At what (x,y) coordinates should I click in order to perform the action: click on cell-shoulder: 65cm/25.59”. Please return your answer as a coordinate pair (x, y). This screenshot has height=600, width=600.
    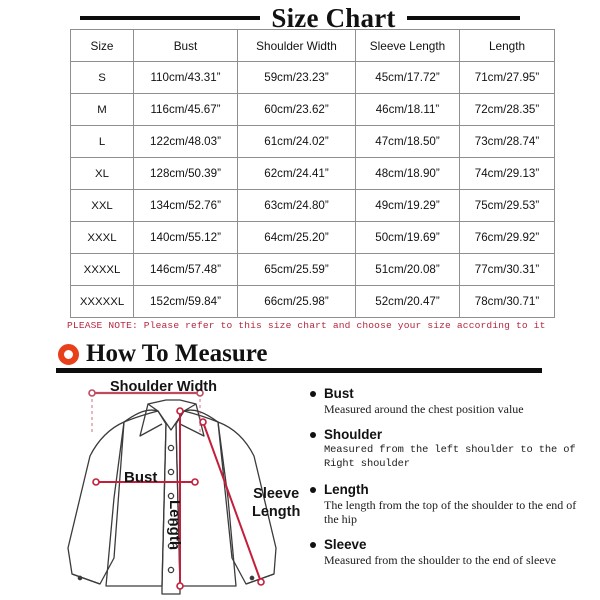
    Looking at the image, I should click on (296, 269).